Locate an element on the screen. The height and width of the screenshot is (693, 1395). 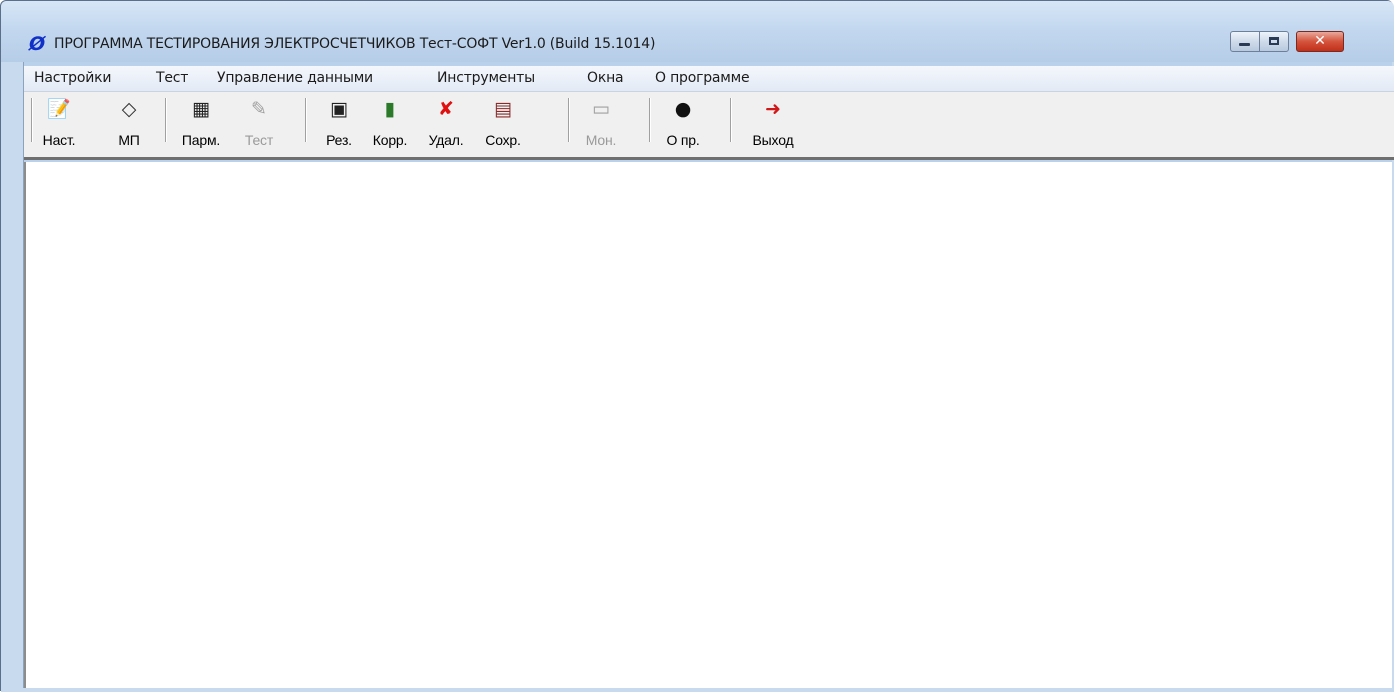
toolbar-test-button: ✎ Тест is located at coordinates (259, 124).